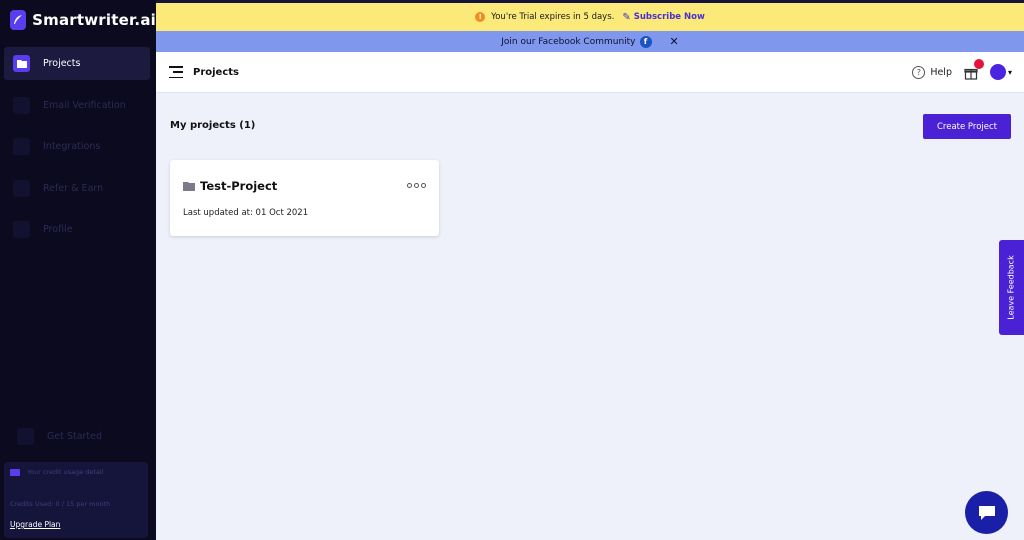  I want to click on chat-icon, so click(986, 512).